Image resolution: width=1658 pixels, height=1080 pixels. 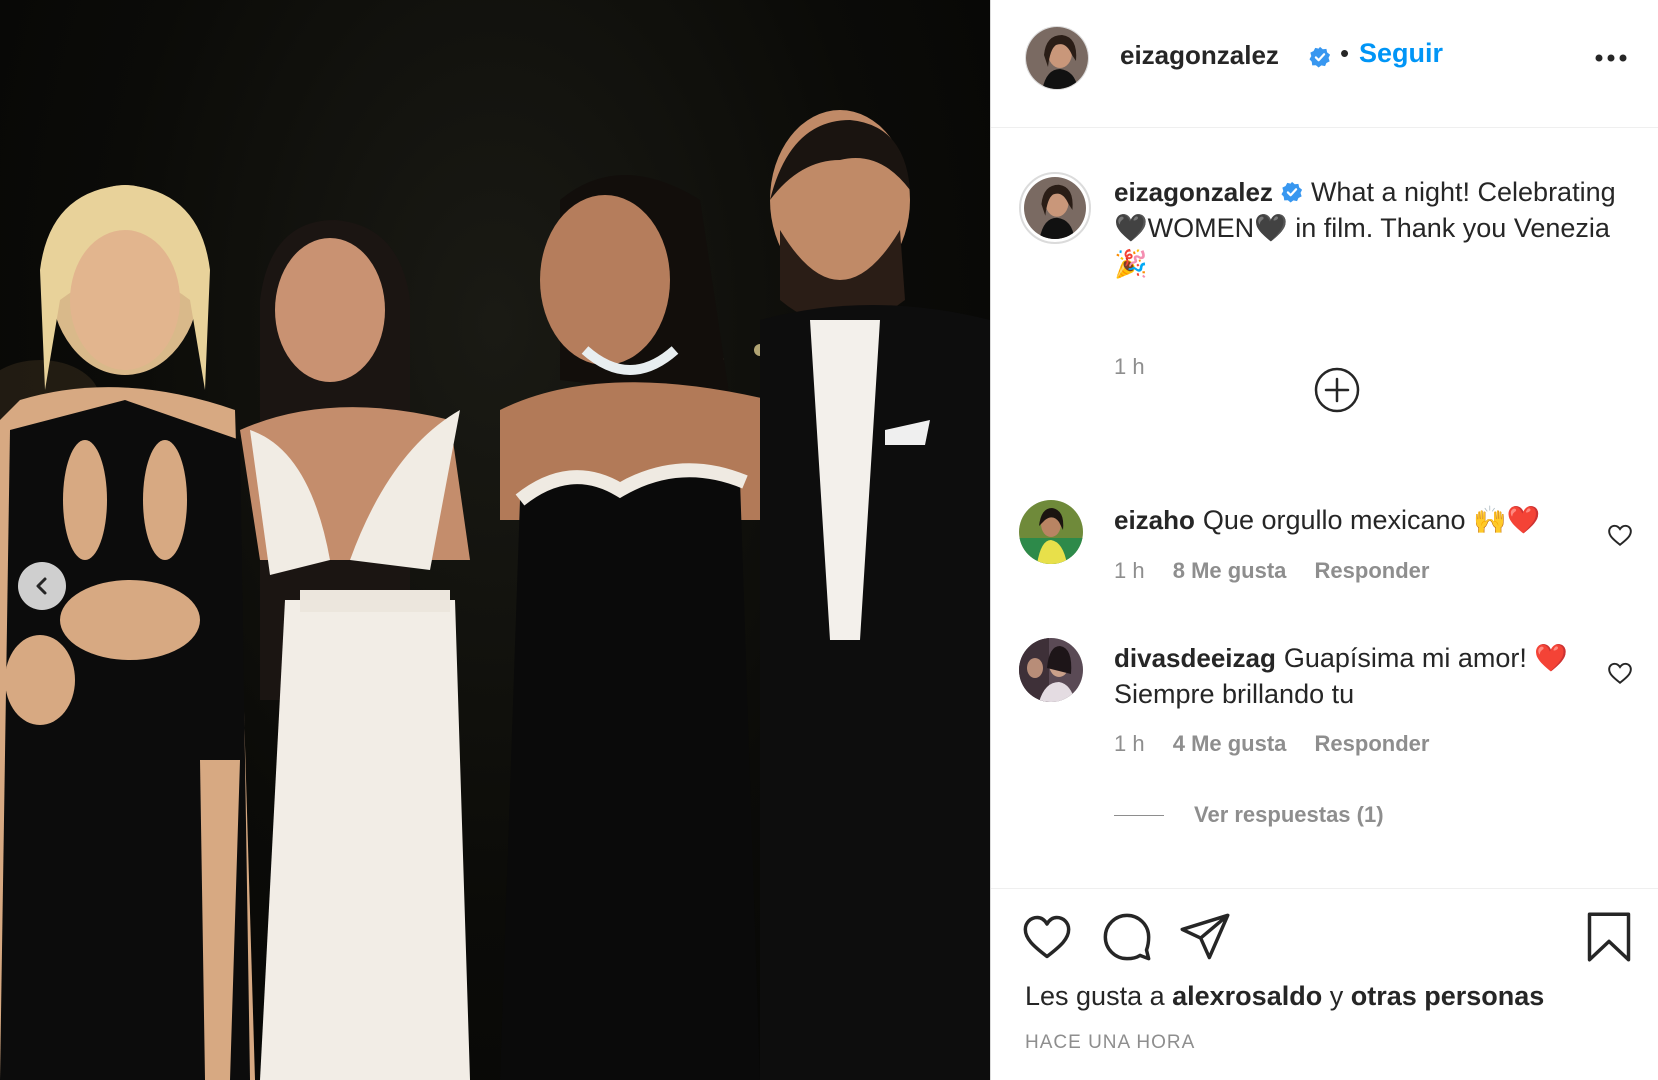 I want to click on author-username: eizagonzalez, so click(x=1199, y=55).